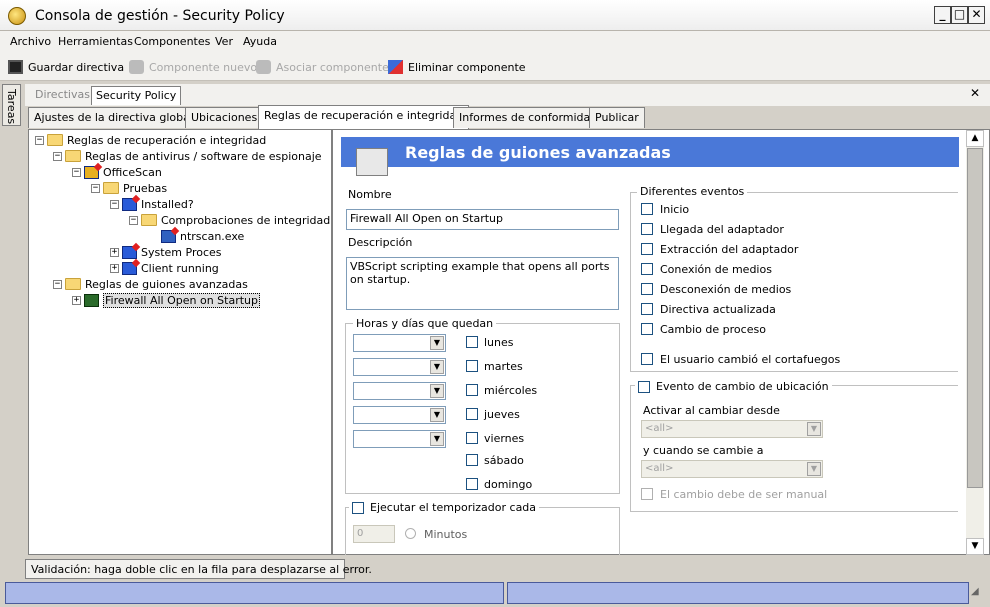  Describe the element at coordinates (472, 484) in the screenshot. I see `sunday-checkbox` at that location.